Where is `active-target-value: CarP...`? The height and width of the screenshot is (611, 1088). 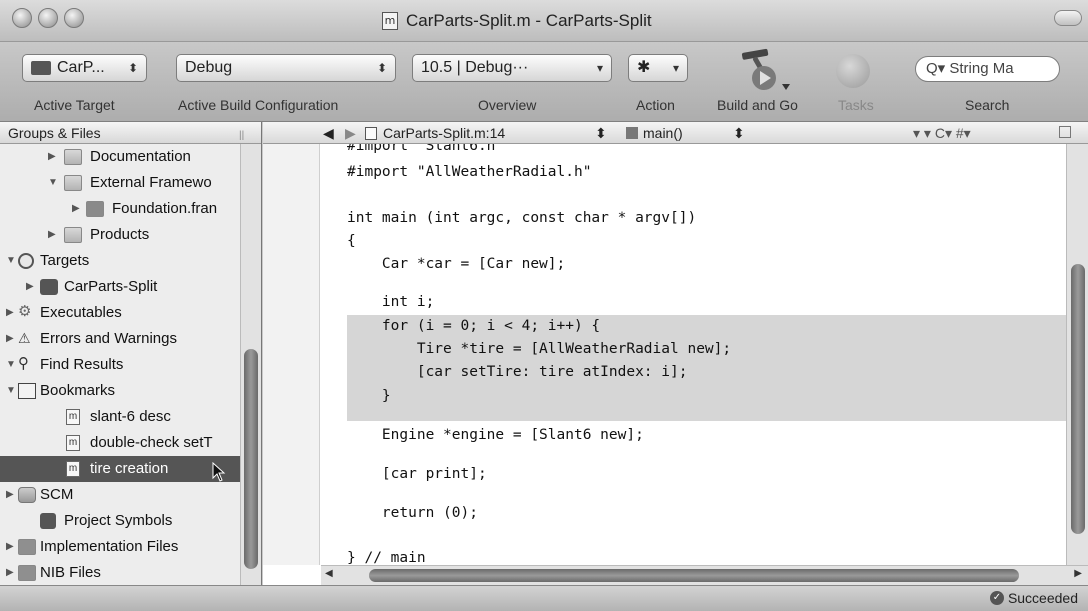 active-target-value: CarP... is located at coordinates (81, 67).